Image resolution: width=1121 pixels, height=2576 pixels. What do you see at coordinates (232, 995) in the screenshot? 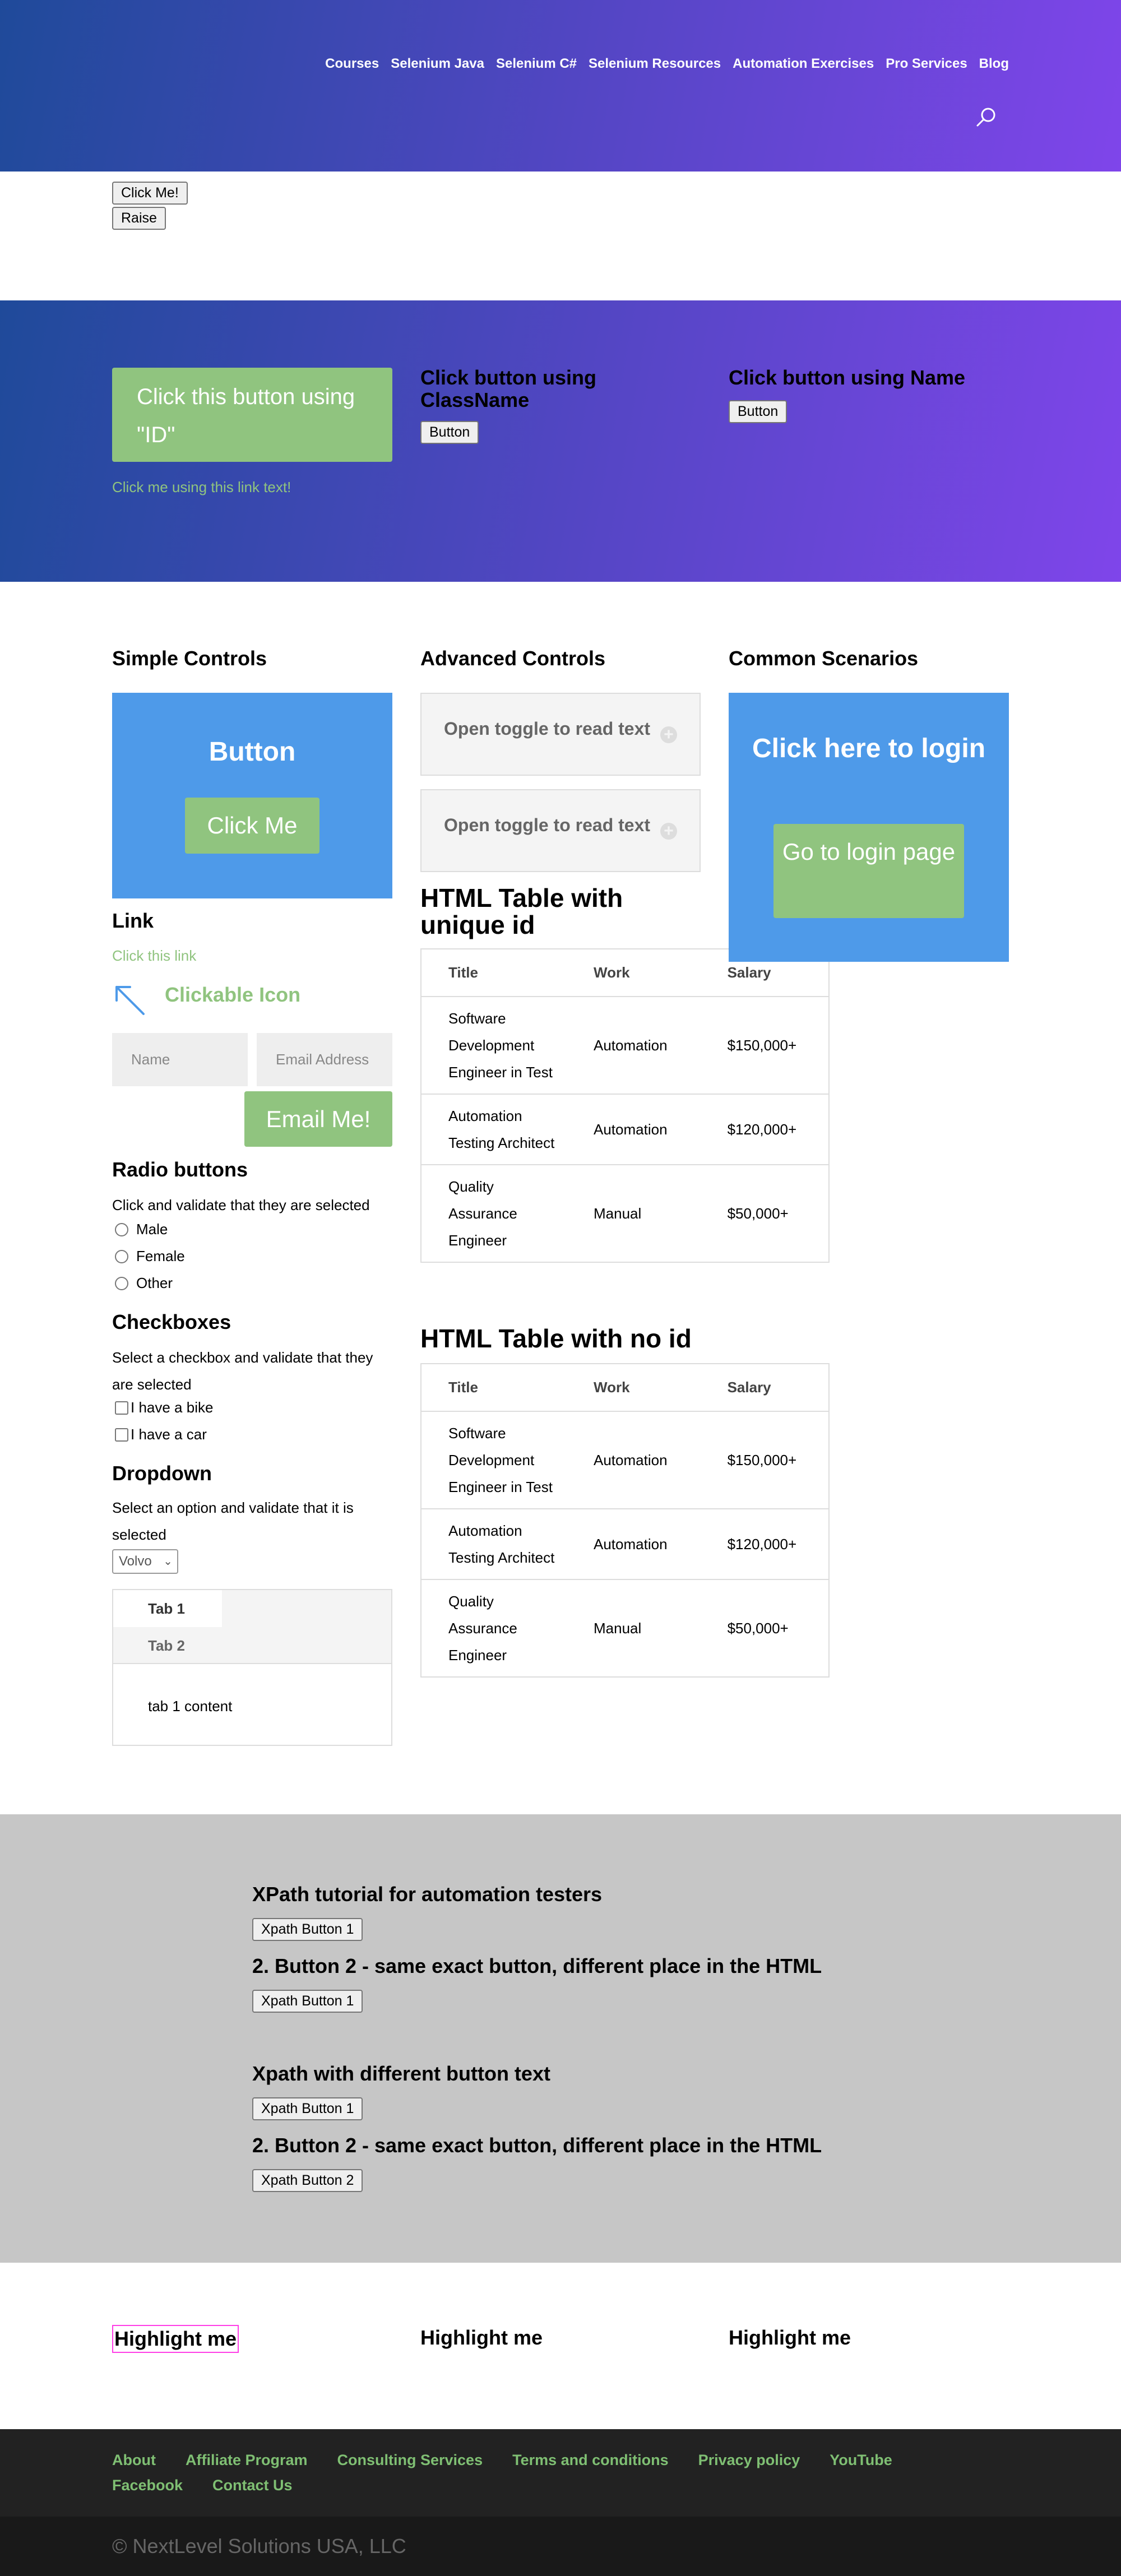
I see `clickable-icon-label: Clickable Icon` at bounding box center [232, 995].